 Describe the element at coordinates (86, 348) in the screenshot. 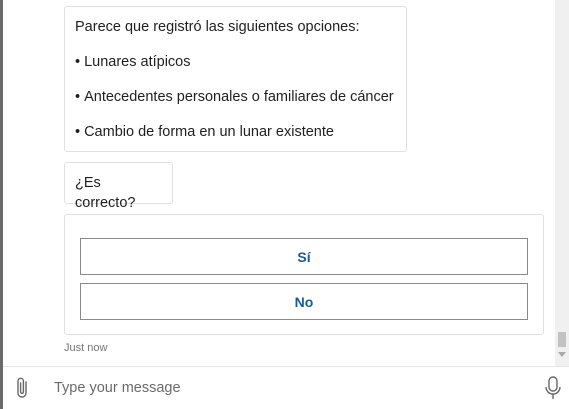

I see `message-timestamp: Just now` at that location.